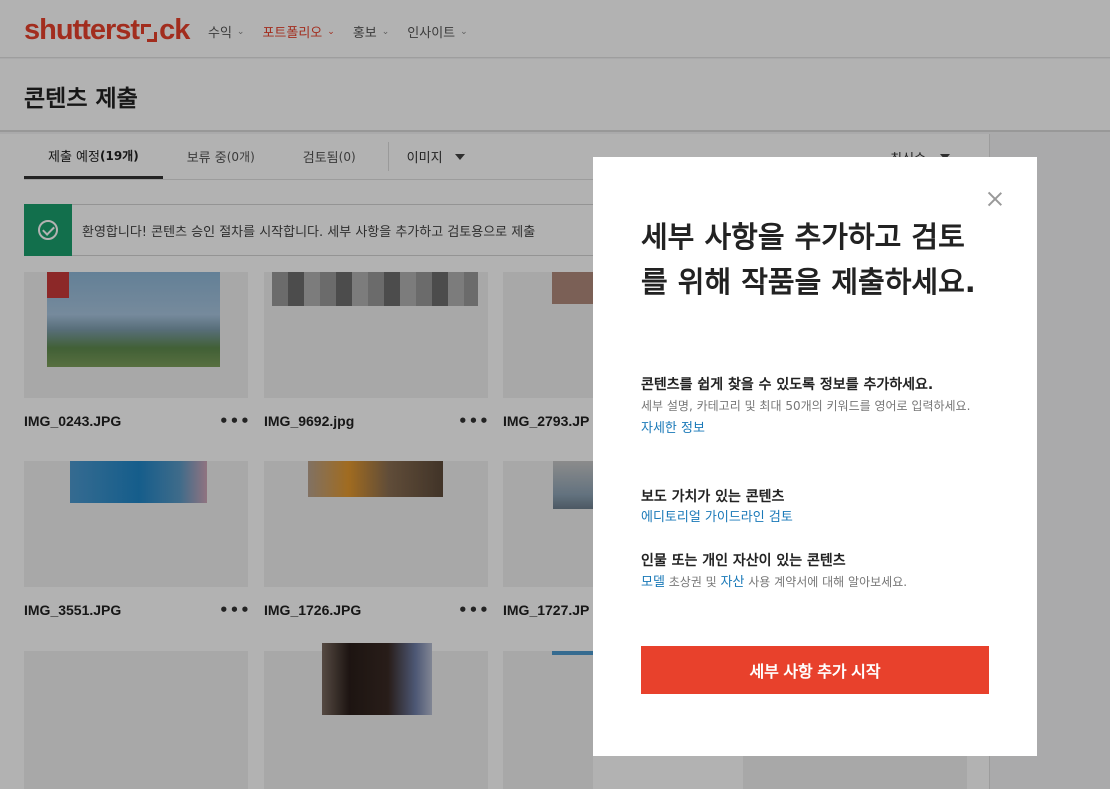 The height and width of the screenshot is (789, 1110). What do you see at coordinates (713, 497) in the screenshot?
I see `section-heading: 보도 가치가 있는 콘텐츠` at bounding box center [713, 497].